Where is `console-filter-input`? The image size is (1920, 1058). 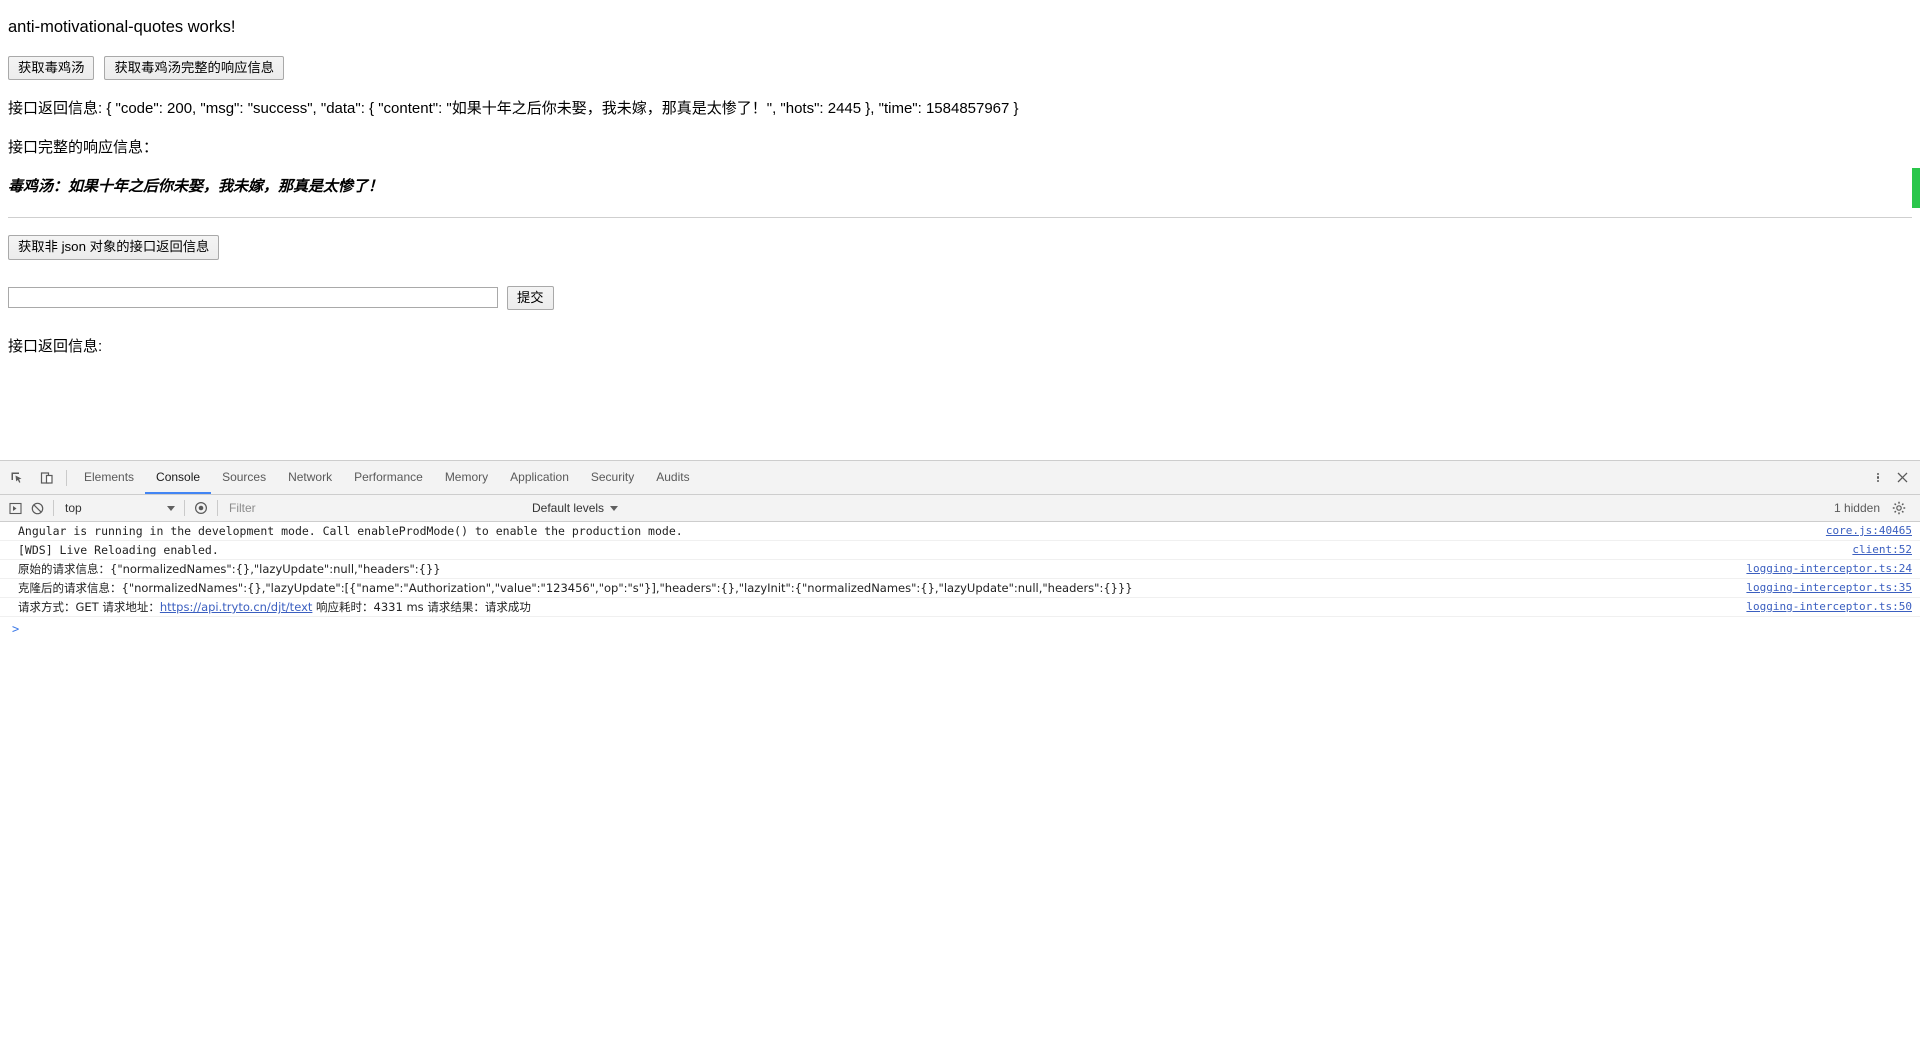 console-filter-input is located at coordinates (379, 508).